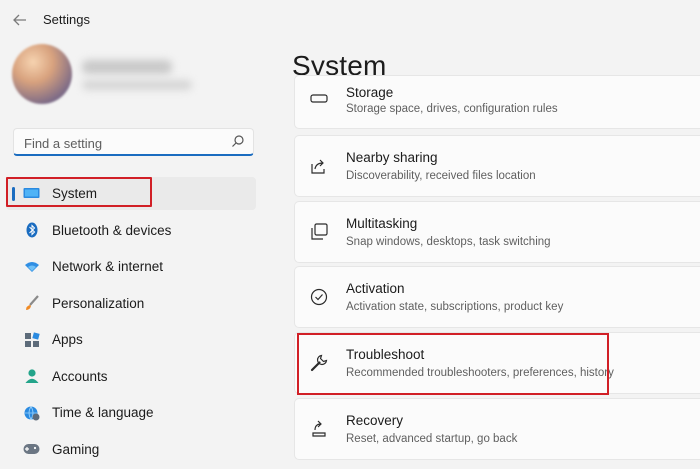 Image resolution: width=700 pixels, height=469 pixels. I want to click on sidebar-item-network: Network & internet, so click(131, 266).